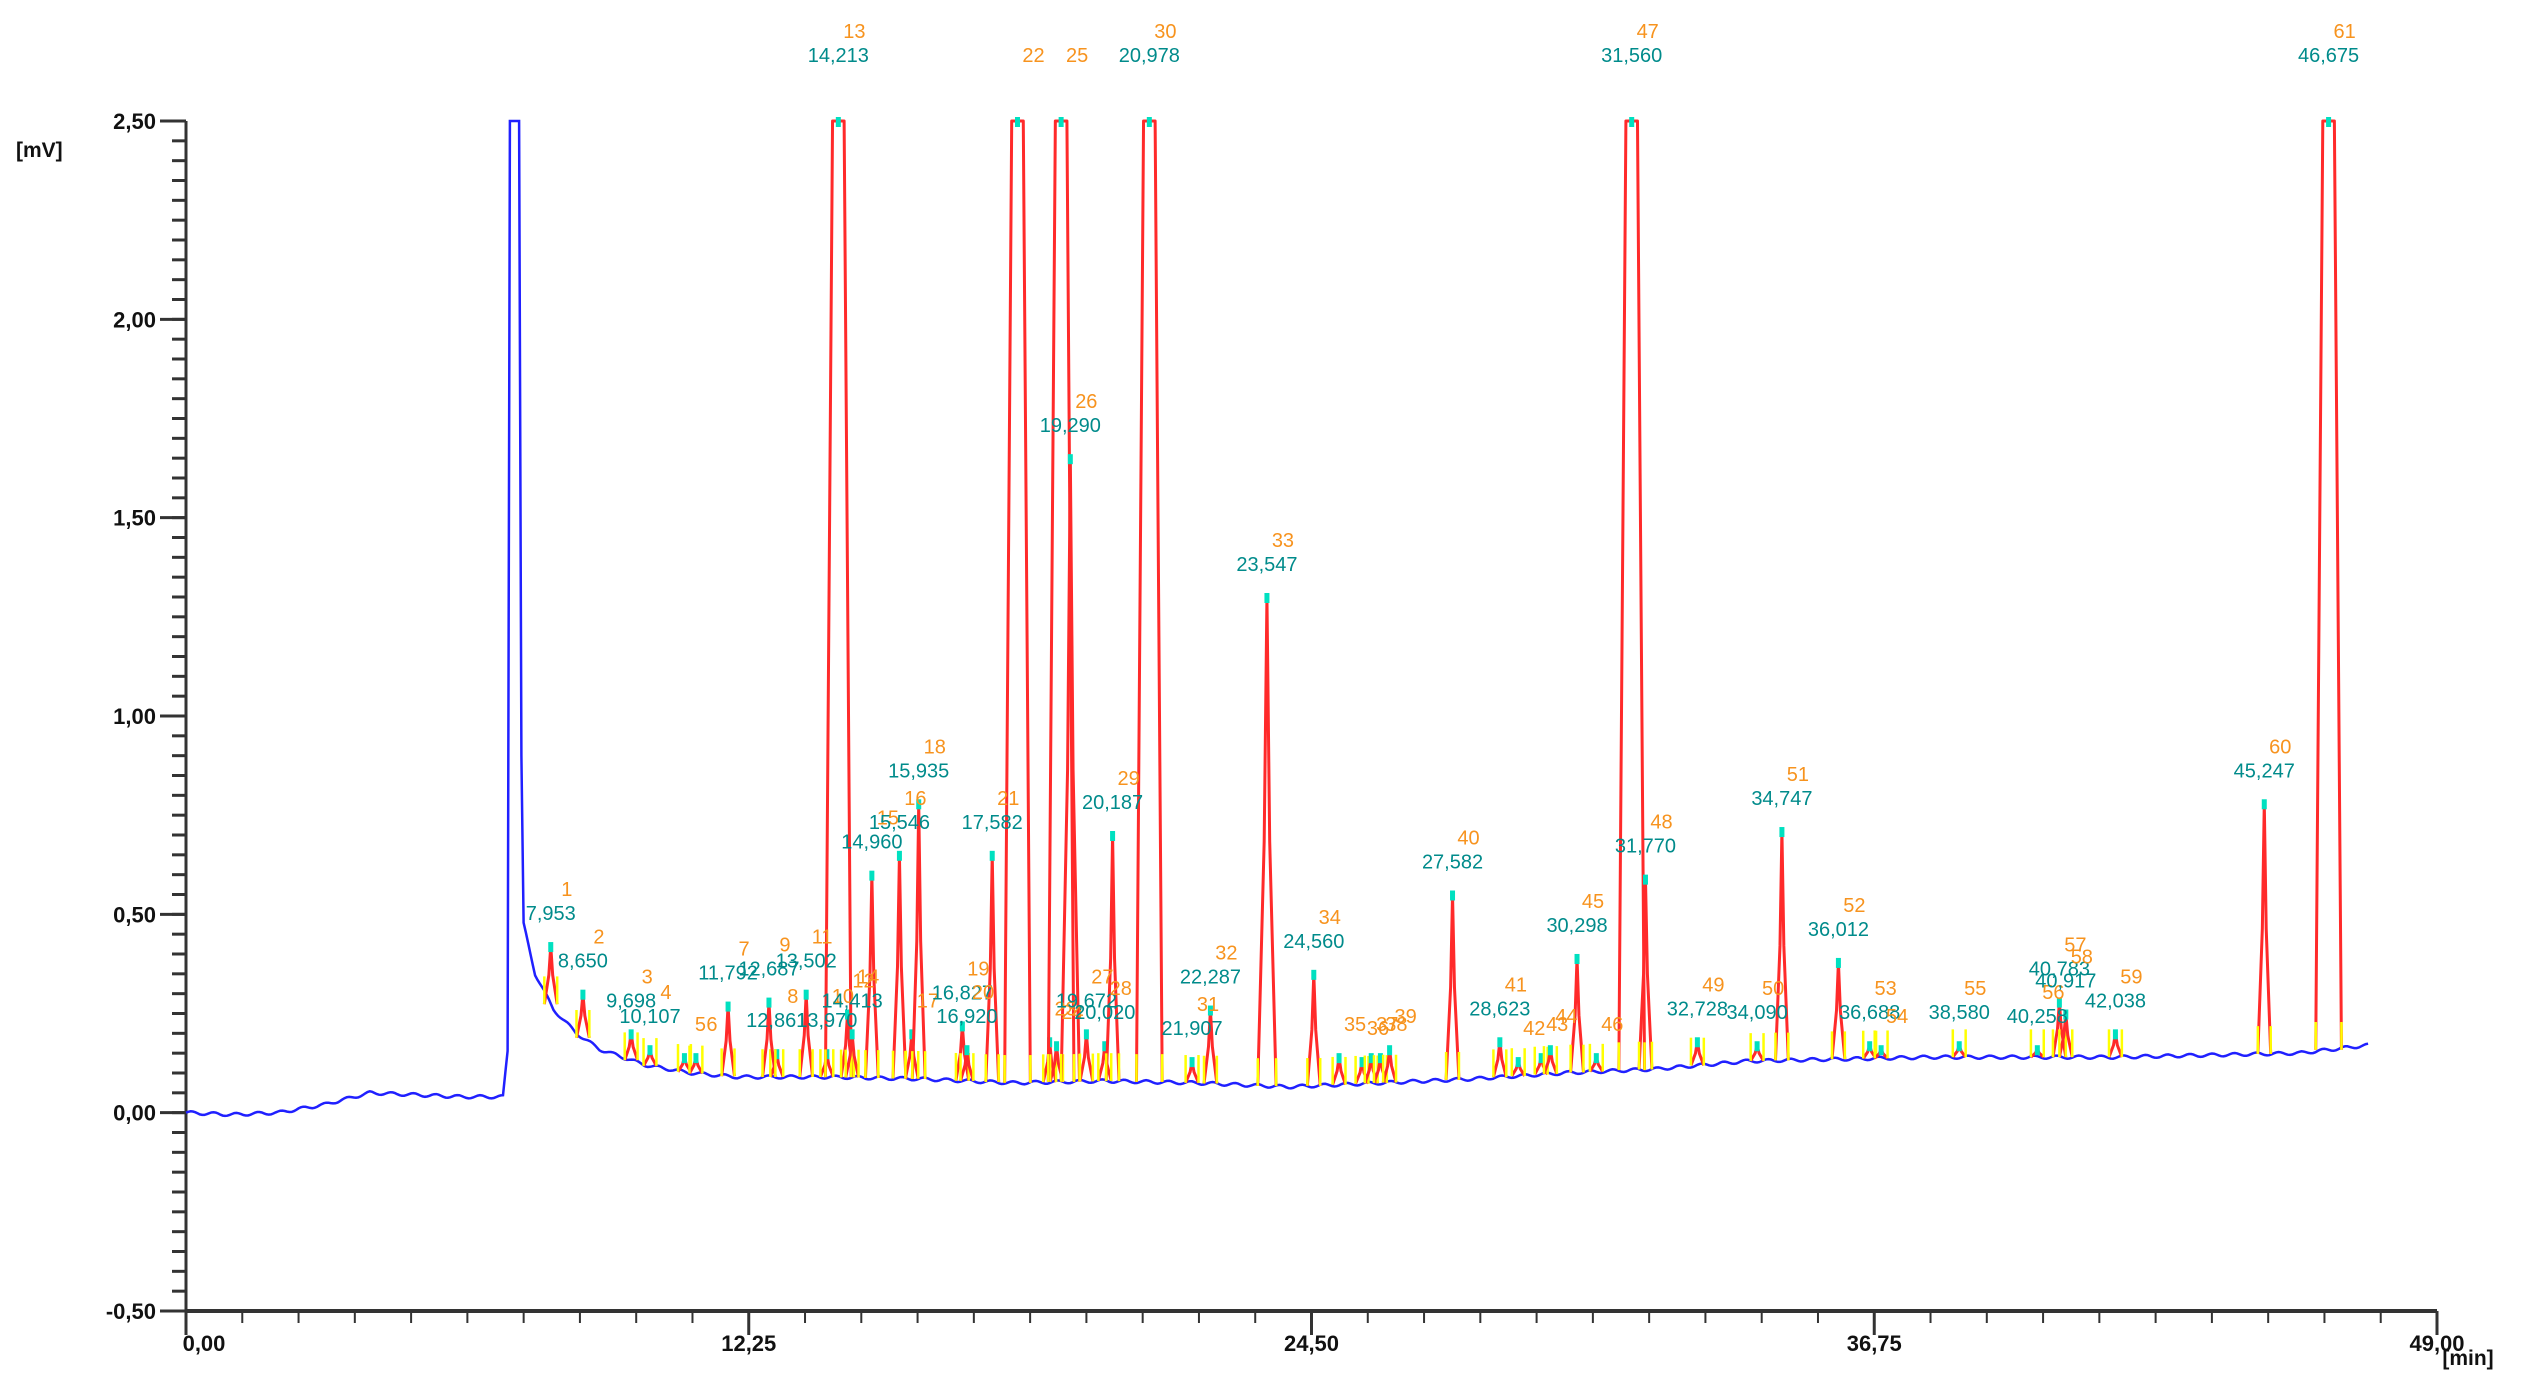  Describe the element at coordinates (2082, 958) in the screenshot. I see `peak-number: 58` at that location.